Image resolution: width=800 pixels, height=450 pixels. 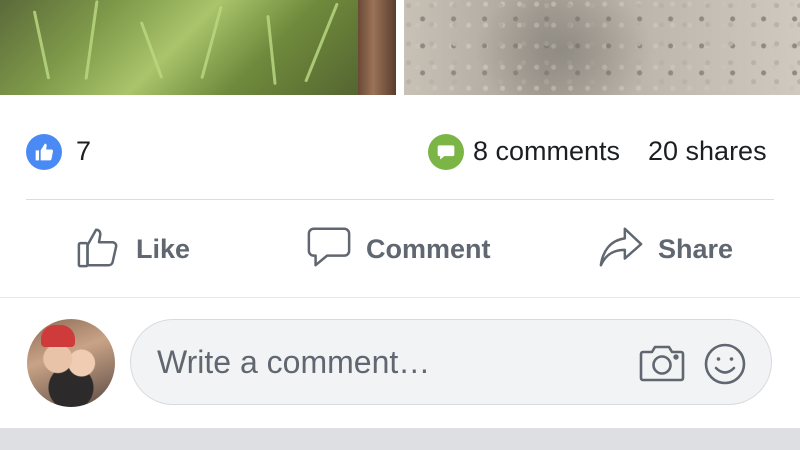 I want to click on comments-count: 8 comments, so click(x=546, y=151).